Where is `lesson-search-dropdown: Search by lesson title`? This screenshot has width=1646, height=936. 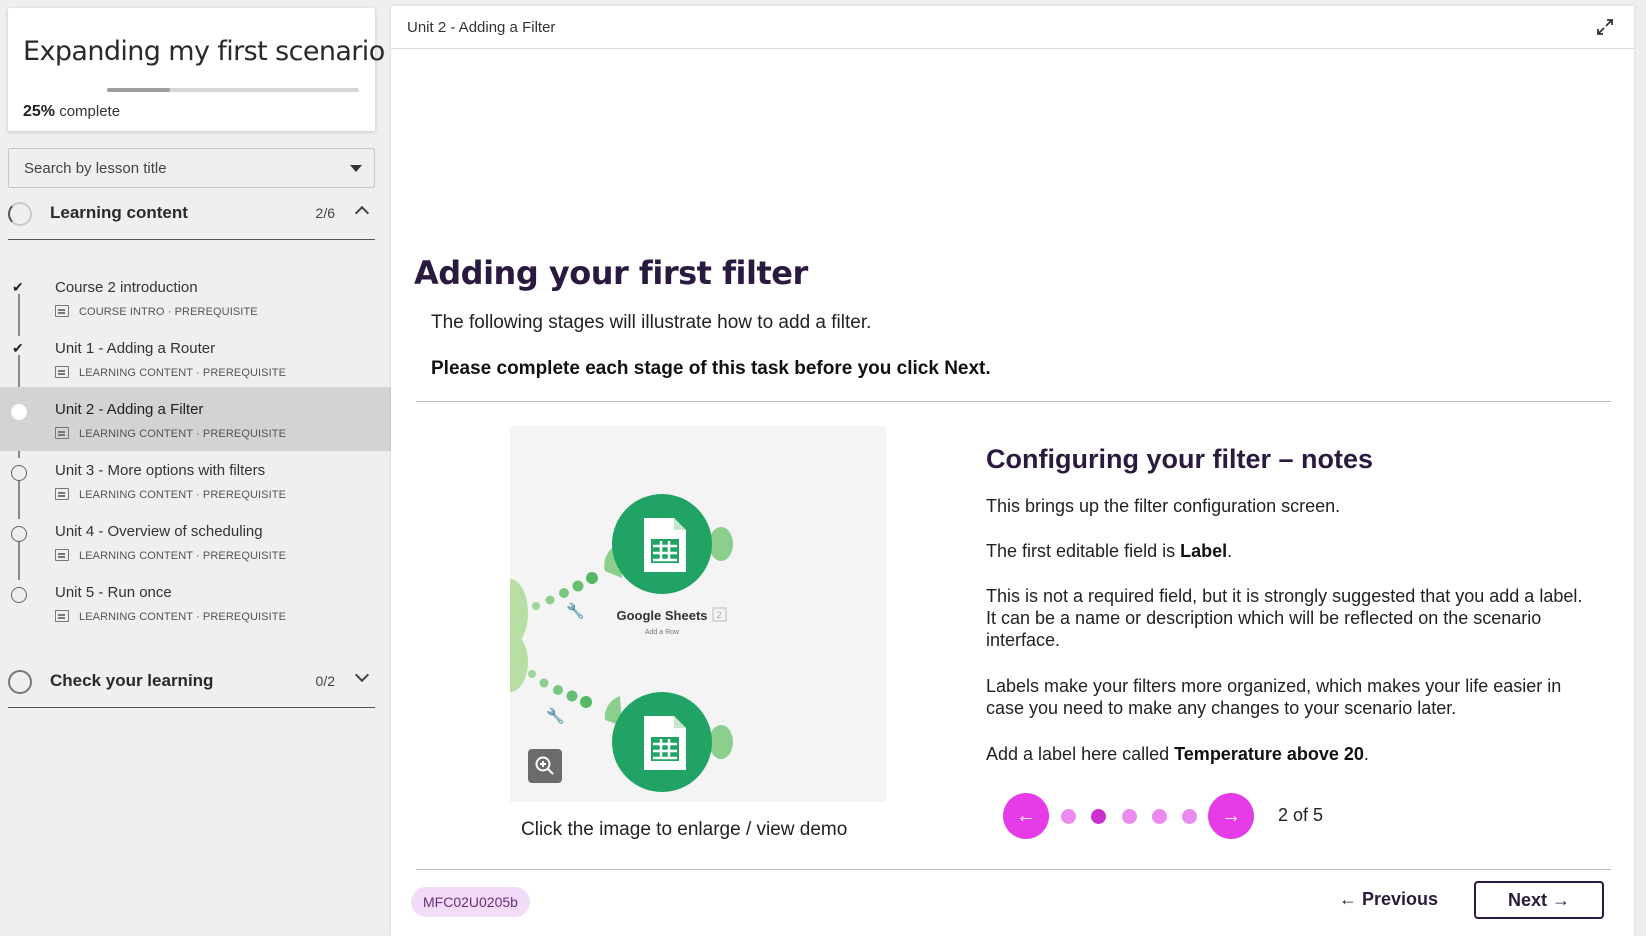
lesson-search-dropdown: Search by lesson title is located at coordinates (191, 168).